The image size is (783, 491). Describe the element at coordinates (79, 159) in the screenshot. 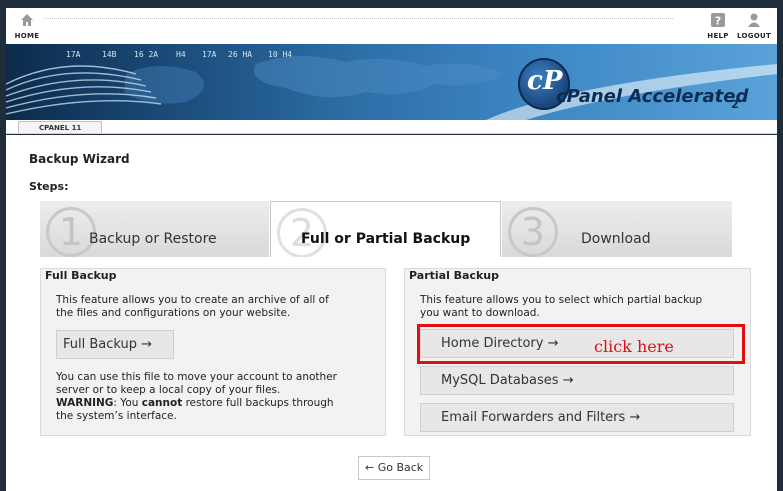

I see `page-title: Backup Wizard` at that location.